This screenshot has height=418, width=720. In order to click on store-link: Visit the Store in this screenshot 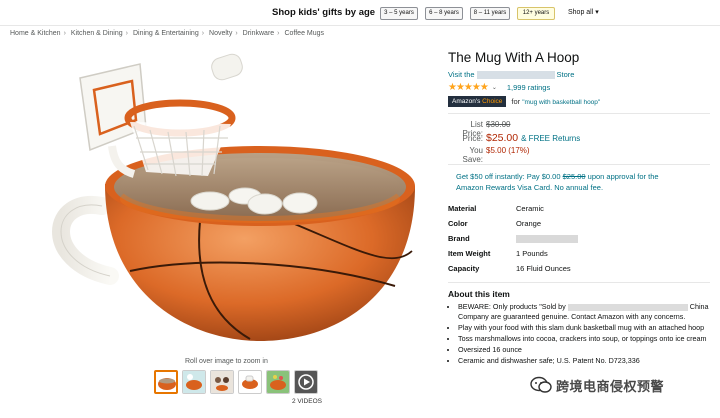, I will do `click(579, 75)`.